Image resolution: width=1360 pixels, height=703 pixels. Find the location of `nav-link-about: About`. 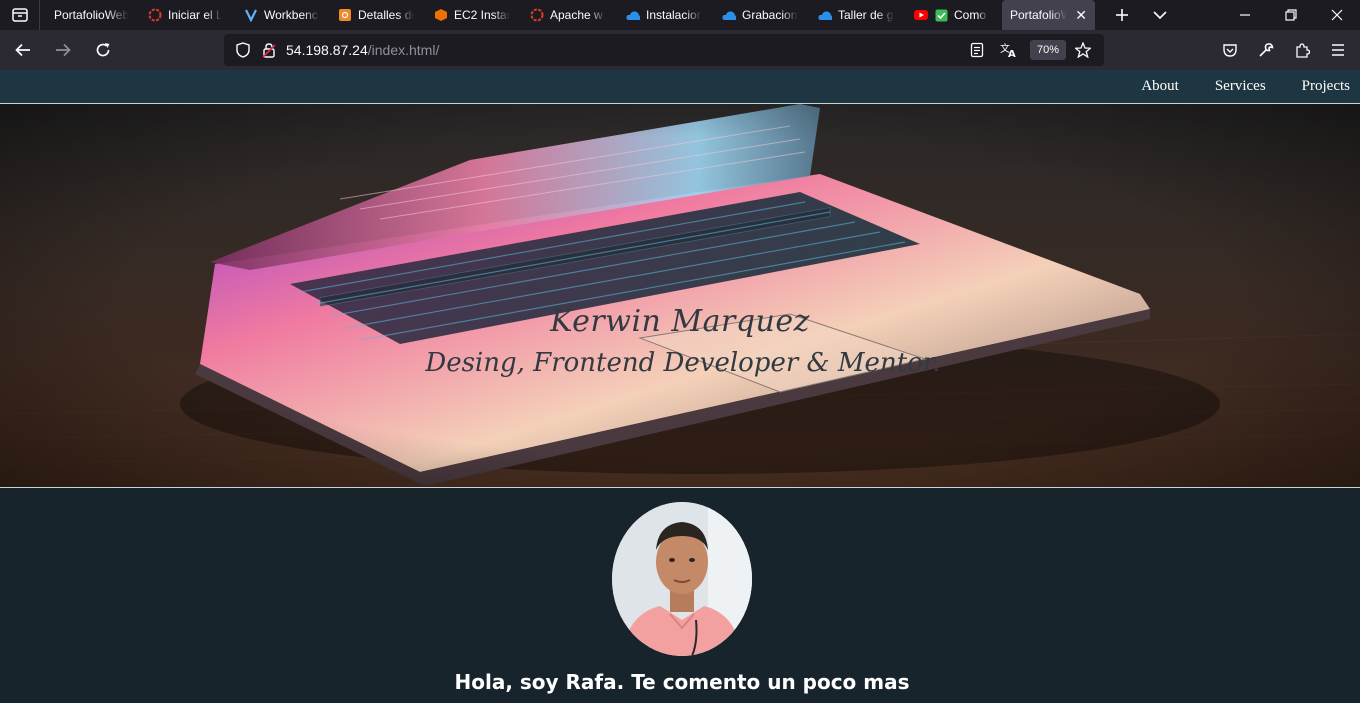

nav-link-about: About is located at coordinates (1160, 86).